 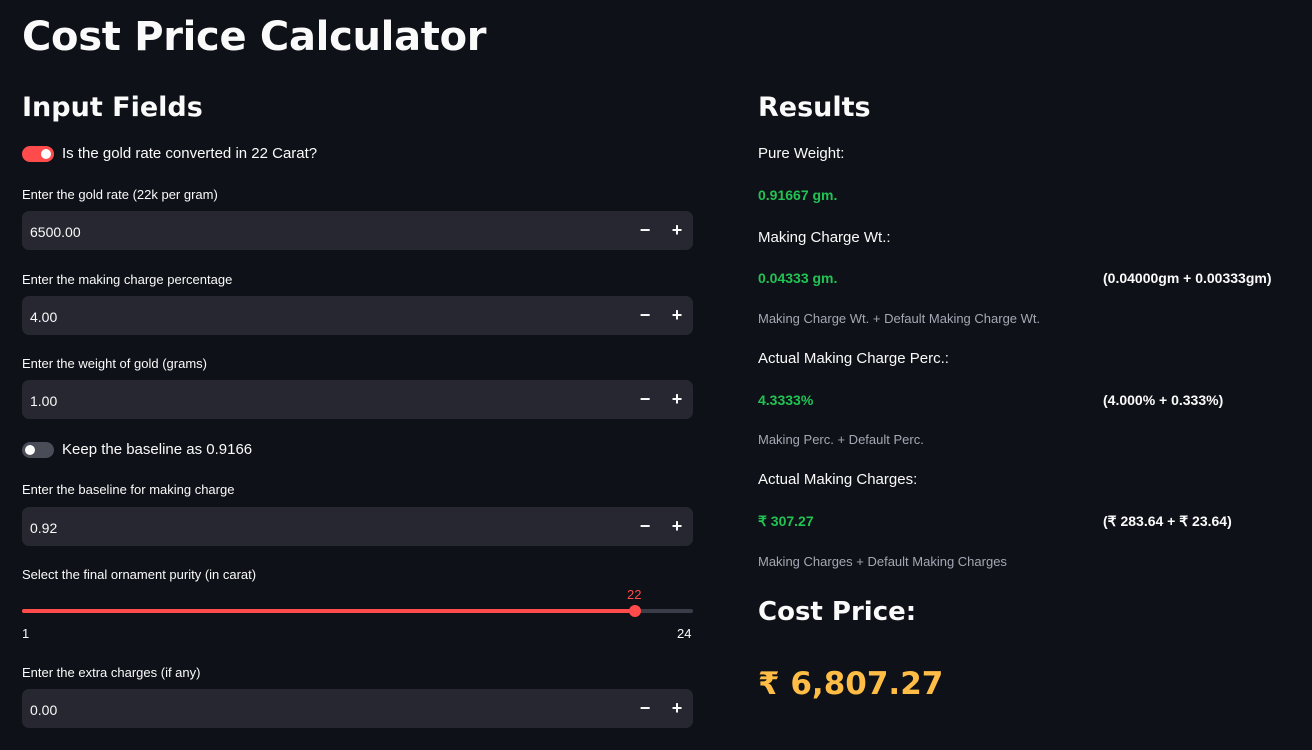 I want to click on weight-decrement-button: −, so click(x=645, y=399).